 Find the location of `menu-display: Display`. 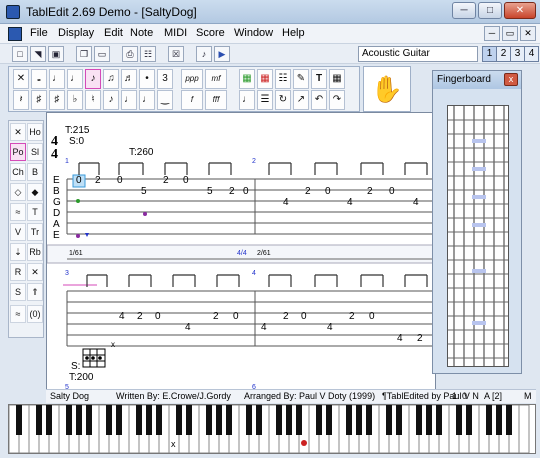

menu-display: Display is located at coordinates (76, 33).